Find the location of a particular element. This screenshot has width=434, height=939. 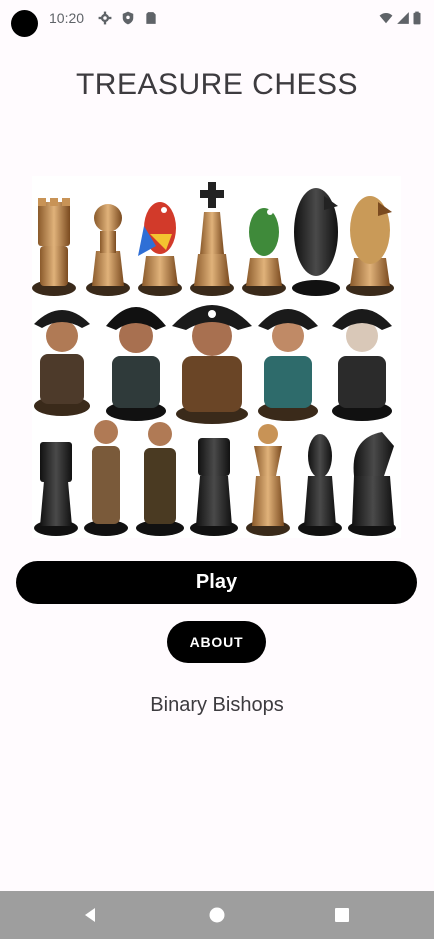

play-button: Play is located at coordinates (216, 582).